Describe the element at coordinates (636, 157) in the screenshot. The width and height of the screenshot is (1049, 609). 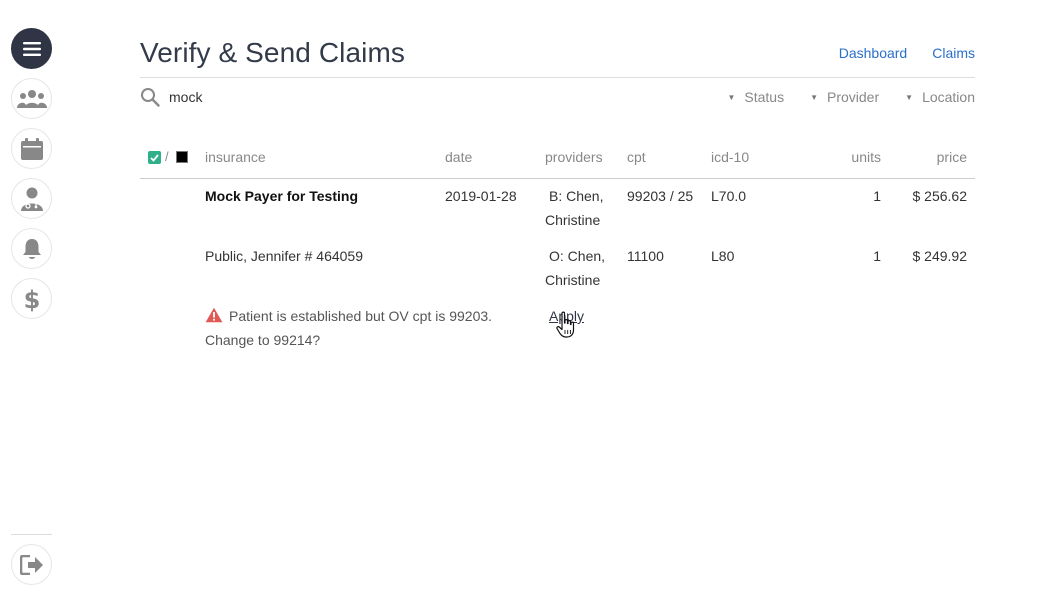
I see `col-cpt: cpt` at that location.